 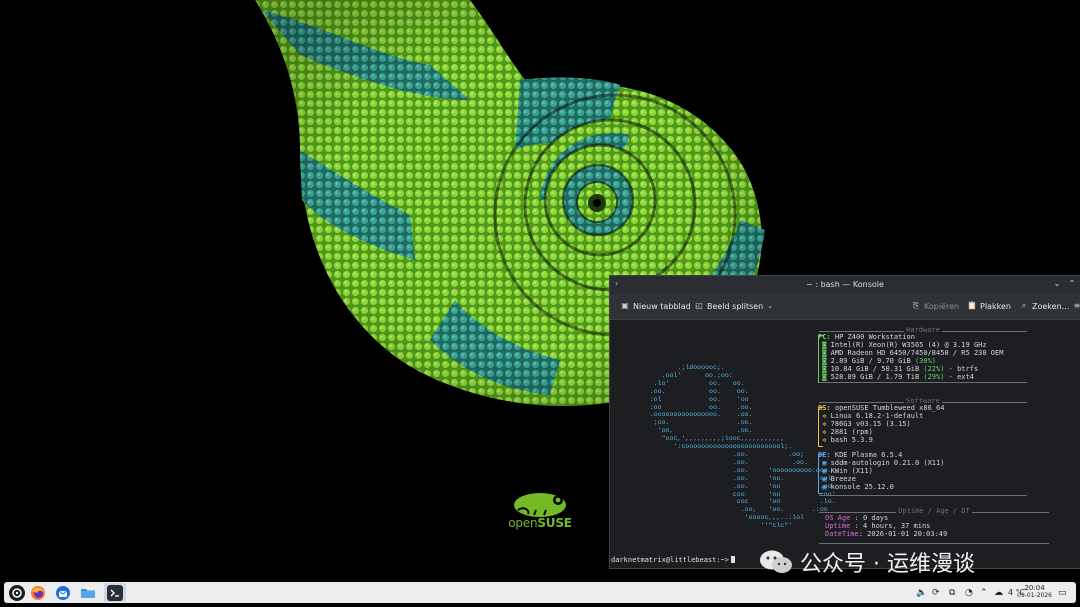 What do you see at coordinates (921, 593) in the screenshot?
I see `volume-icon: 🔈` at bounding box center [921, 593].